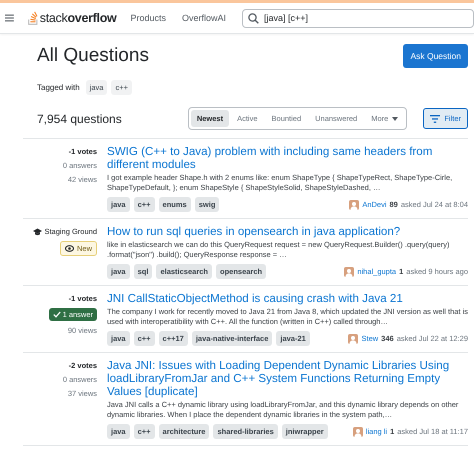  I want to click on check-icon, so click(56, 314).